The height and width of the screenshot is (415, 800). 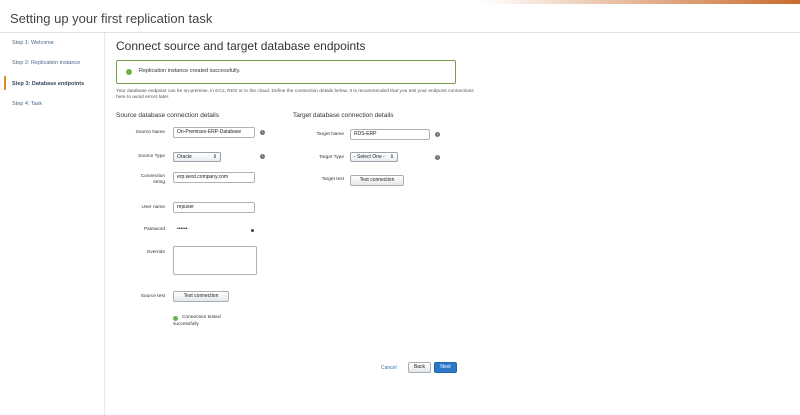 I want to click on source-test-label: Source test, so click(x=152, y=296).